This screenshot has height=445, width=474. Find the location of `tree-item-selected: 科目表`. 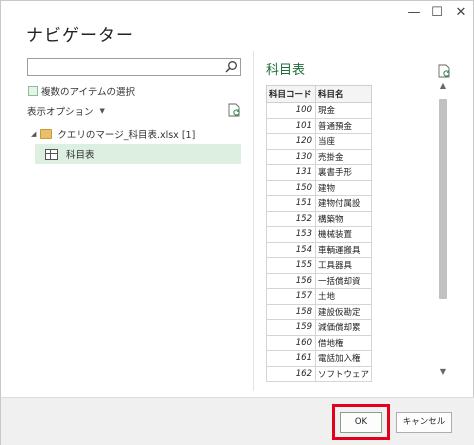

tree-item-selected: 科目表 is located at coordinates (138, 154).